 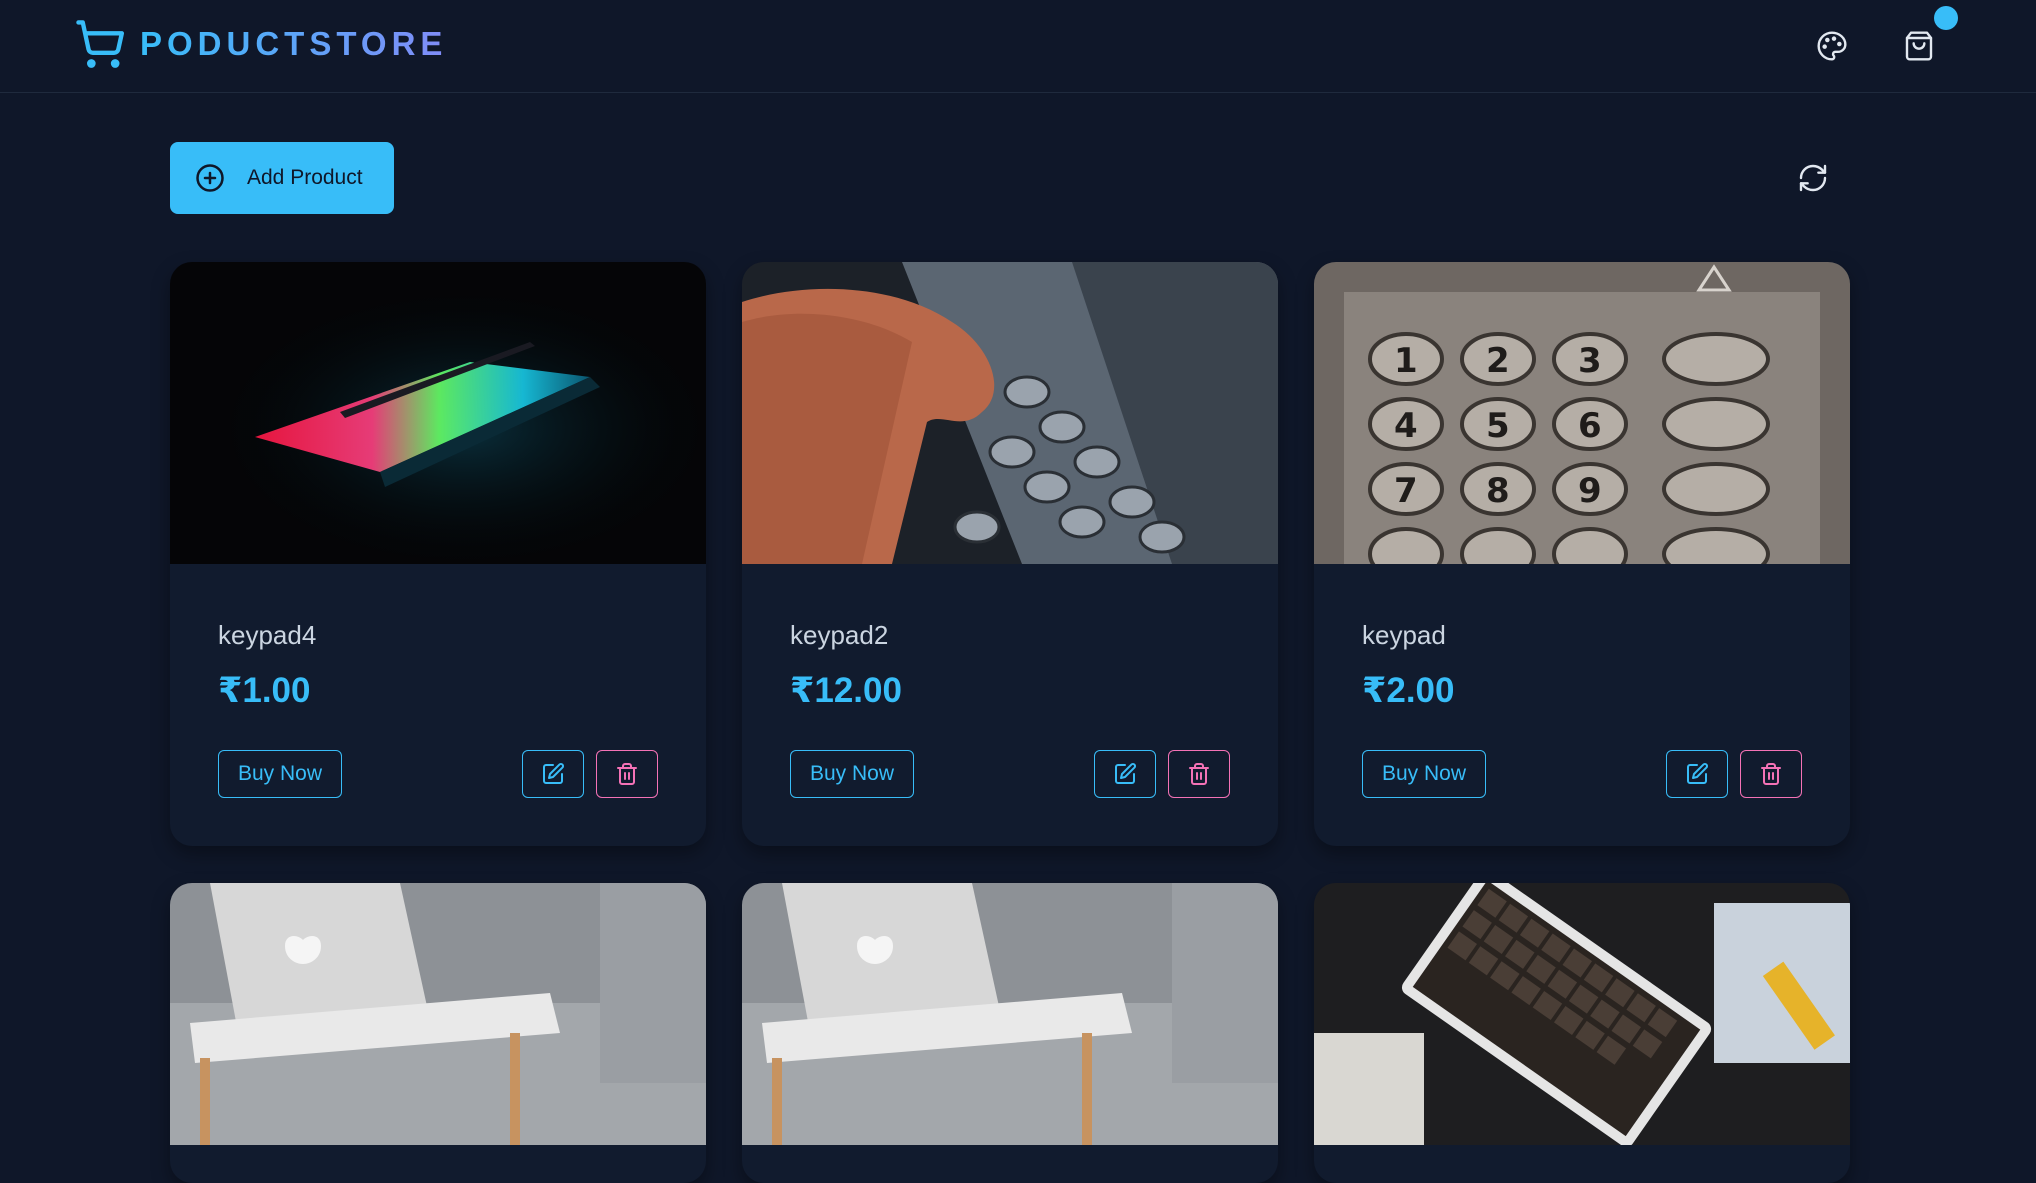 I want to click on product-image: 1 2 3 4 5 6 7 8 9, so click(x=1582, y=413).